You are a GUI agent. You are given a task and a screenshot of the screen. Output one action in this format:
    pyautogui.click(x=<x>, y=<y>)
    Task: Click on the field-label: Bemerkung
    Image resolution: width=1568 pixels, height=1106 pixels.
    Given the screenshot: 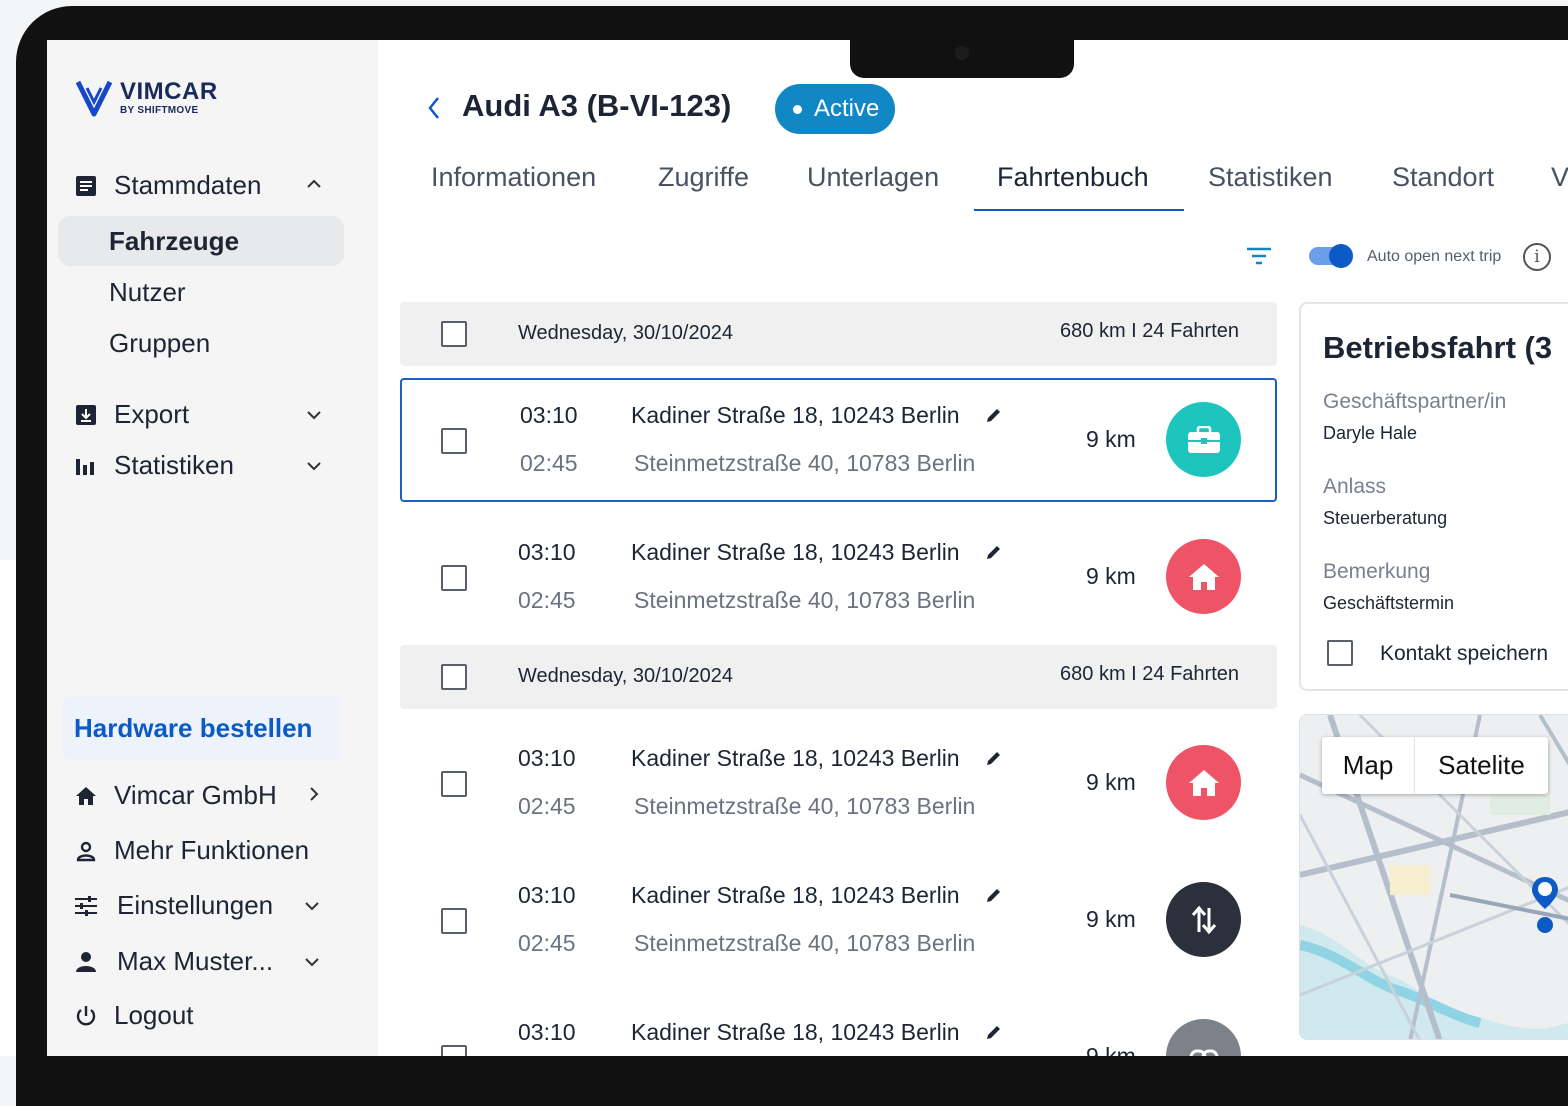 What is the action you would take?
    pyautogui.click(x=1377, y=571)
    